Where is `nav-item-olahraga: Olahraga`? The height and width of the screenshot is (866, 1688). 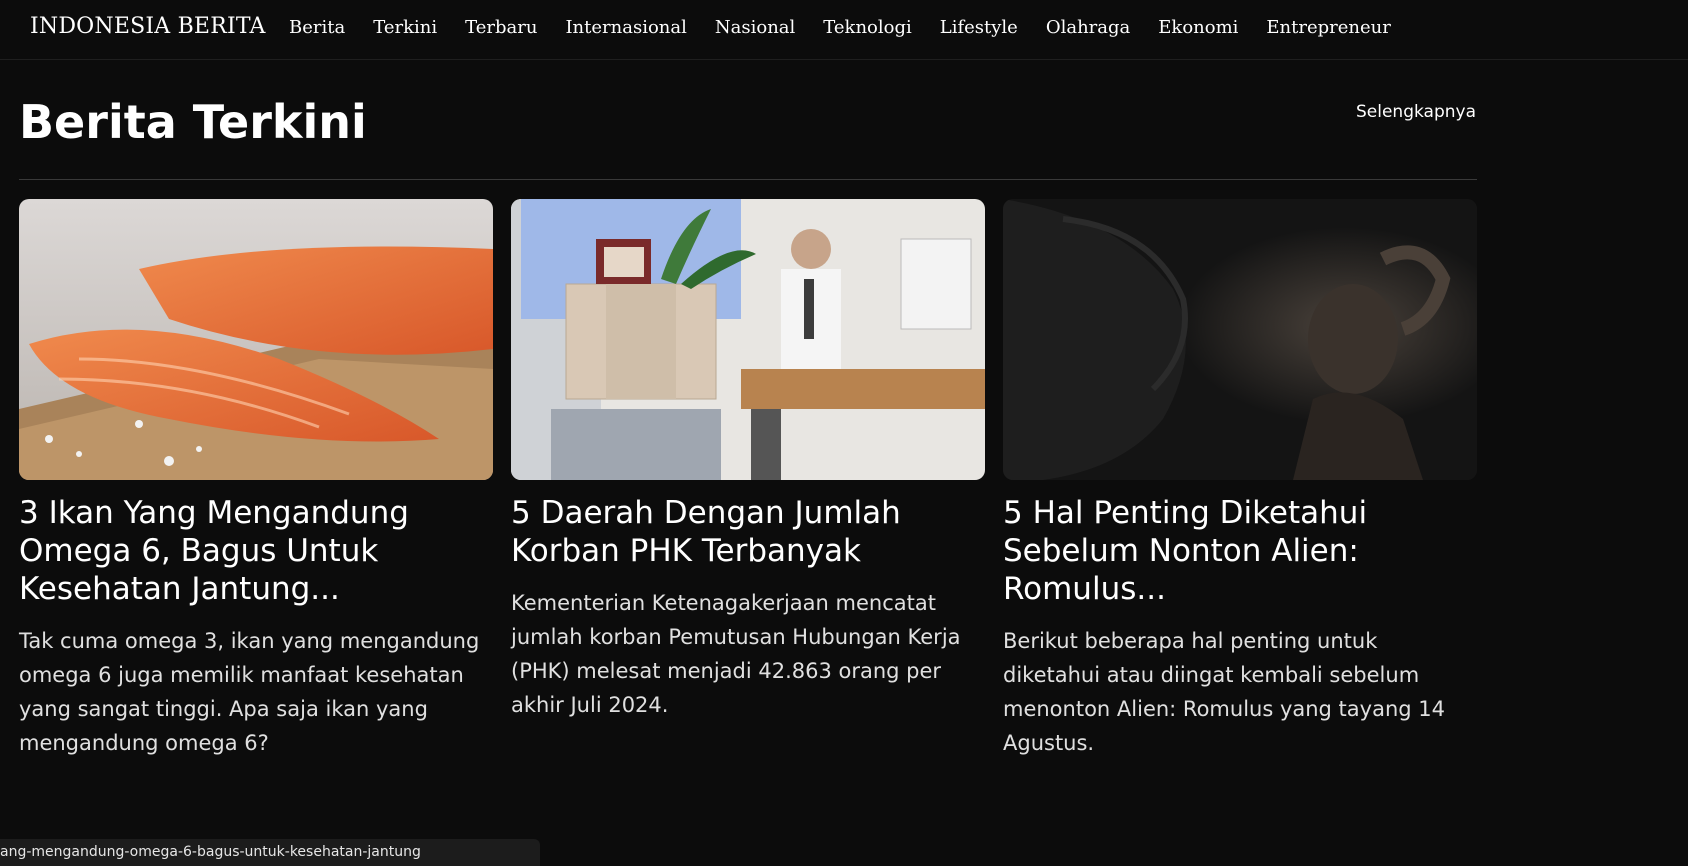
nav-item-olahraga: Olahraga is located at coordinates (1088, 27).